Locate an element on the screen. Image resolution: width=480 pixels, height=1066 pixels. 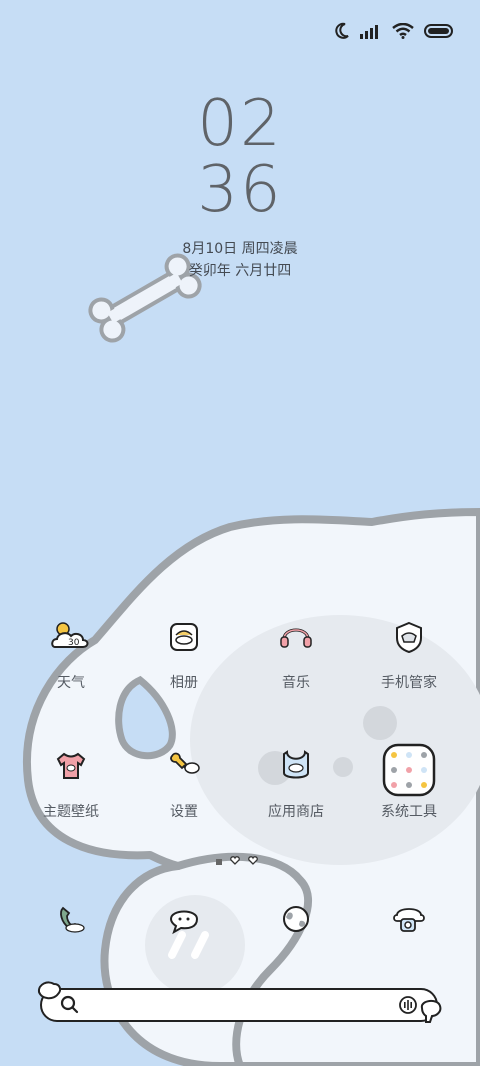
shield-icon is located at coordinates (409, 637).